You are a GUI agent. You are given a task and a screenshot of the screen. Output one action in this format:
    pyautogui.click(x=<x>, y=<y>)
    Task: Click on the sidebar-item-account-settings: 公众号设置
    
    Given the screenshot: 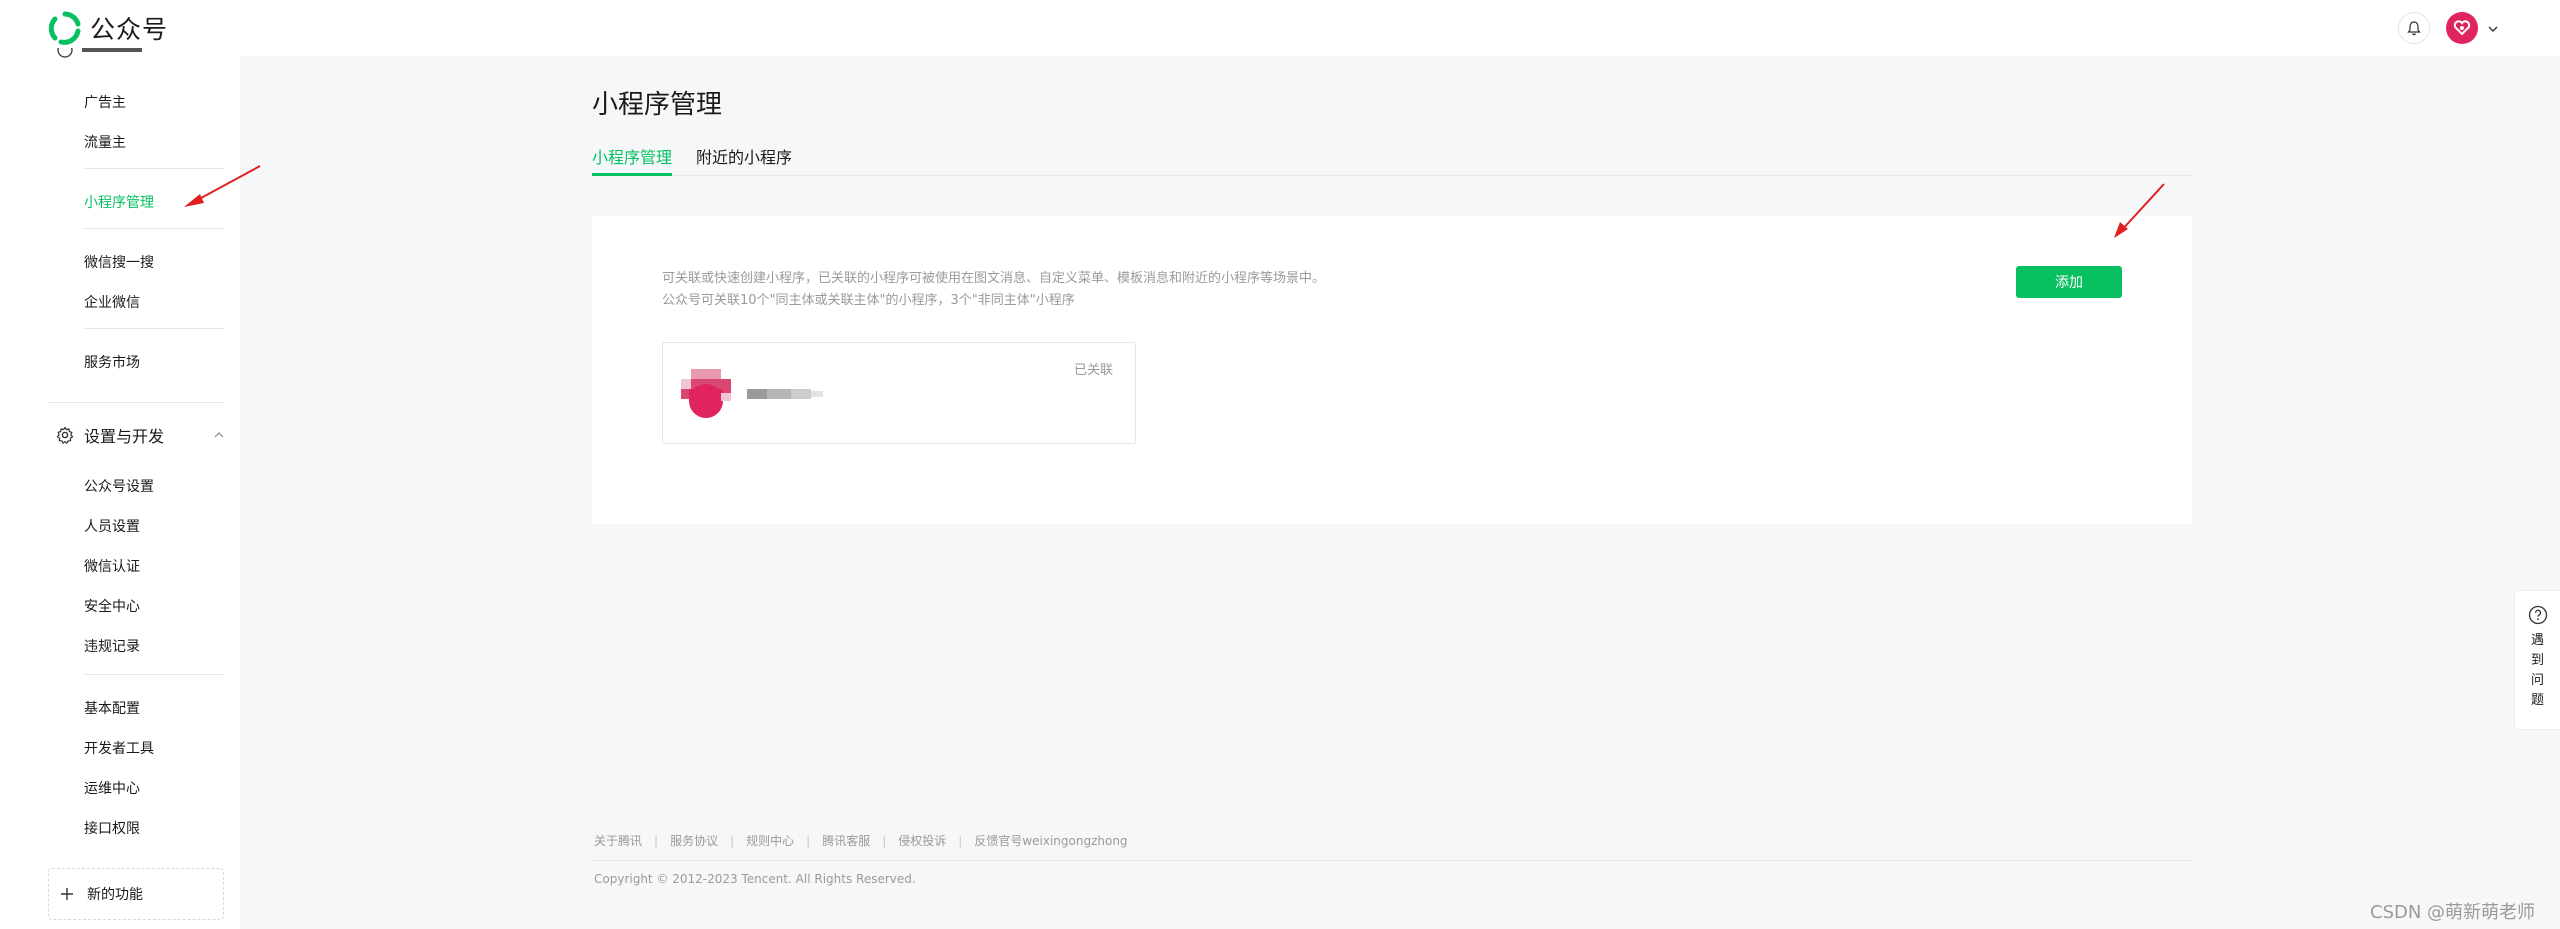 What is the action you would take?
    pyautogui.click(x=119, y=486)
    